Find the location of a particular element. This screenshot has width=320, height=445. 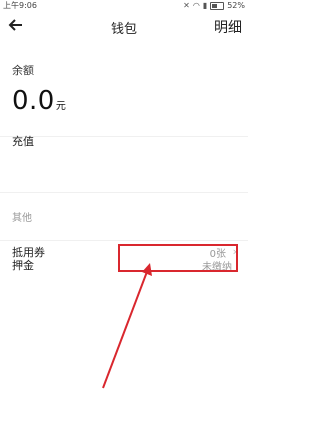

deposit-label: 押金 is located at coordinates (23, 265).